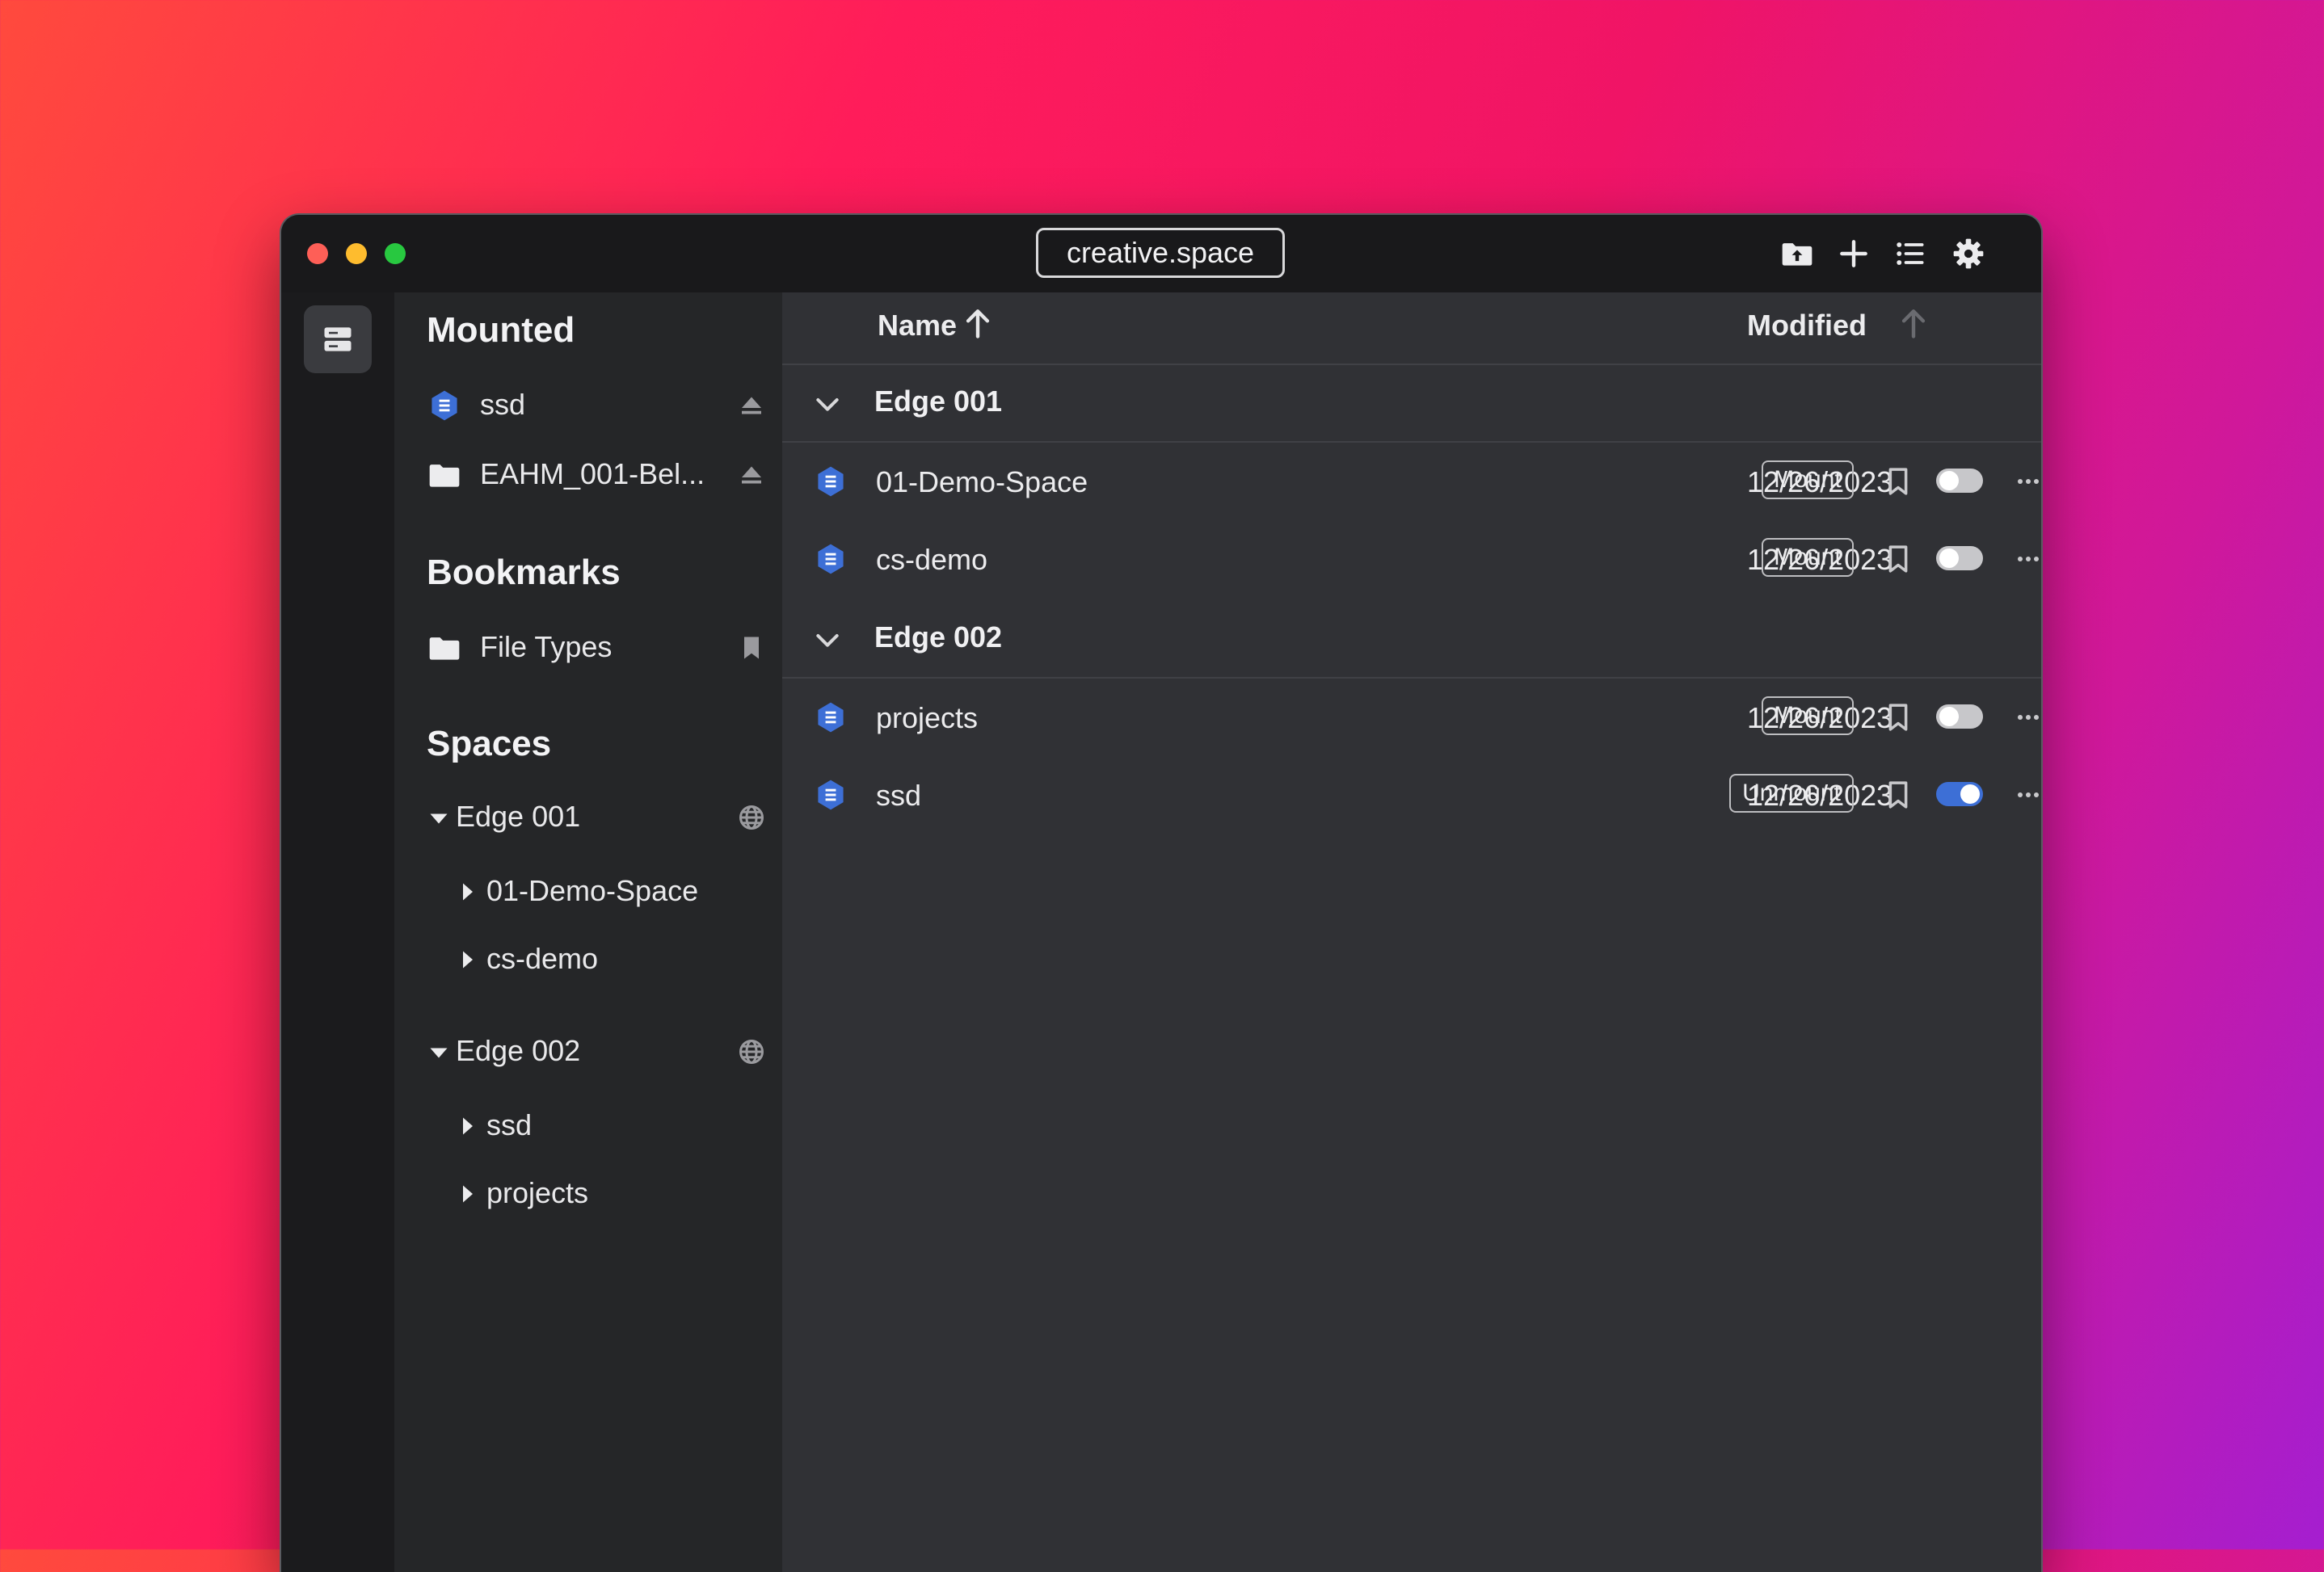  What do you see at coordinates (1411, 795) in the screenshot?
I see `table-row: ssd 12/26/2023 Unmount` at bounding box center [1411, 795].